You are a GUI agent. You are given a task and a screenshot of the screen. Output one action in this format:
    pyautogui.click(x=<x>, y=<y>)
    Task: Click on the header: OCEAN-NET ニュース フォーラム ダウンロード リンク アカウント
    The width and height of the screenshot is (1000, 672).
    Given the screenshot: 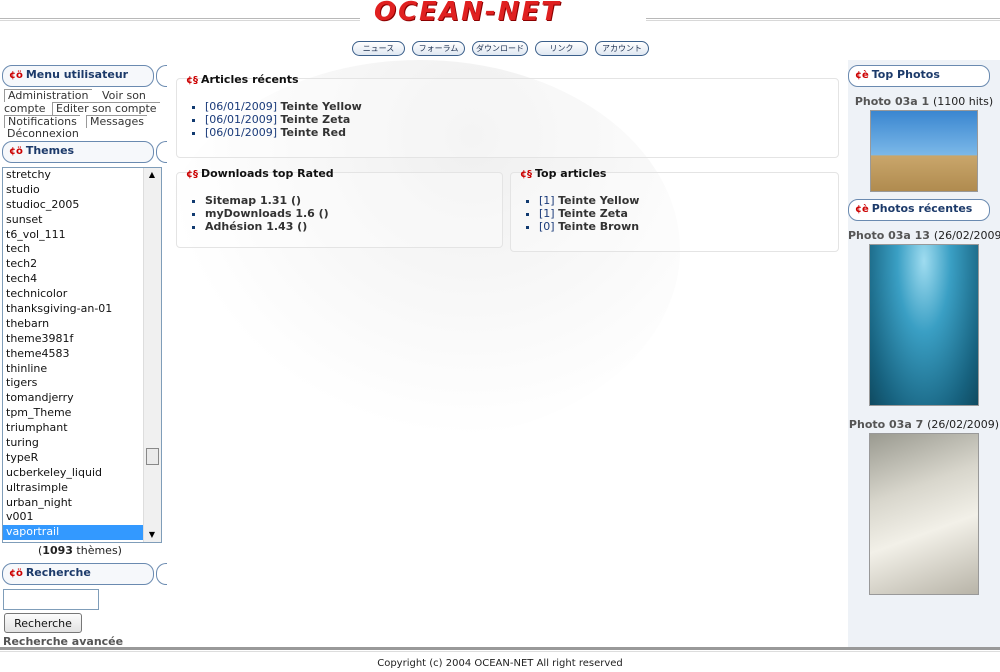 What is the action you would take?
    pyautogui.click(x=500, y=30)
    